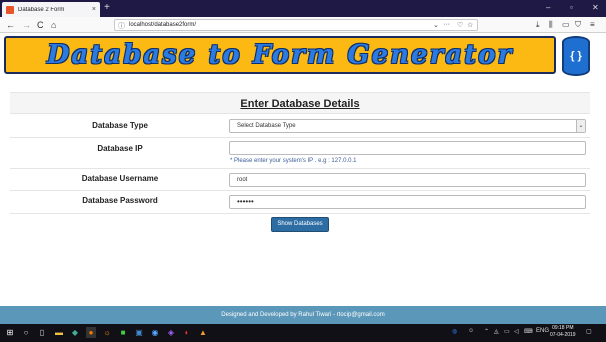  What do you see at coordinates (592, 24) in the screenshot?
I see `menu-icon: ≡` at bounding box center [592, 24].